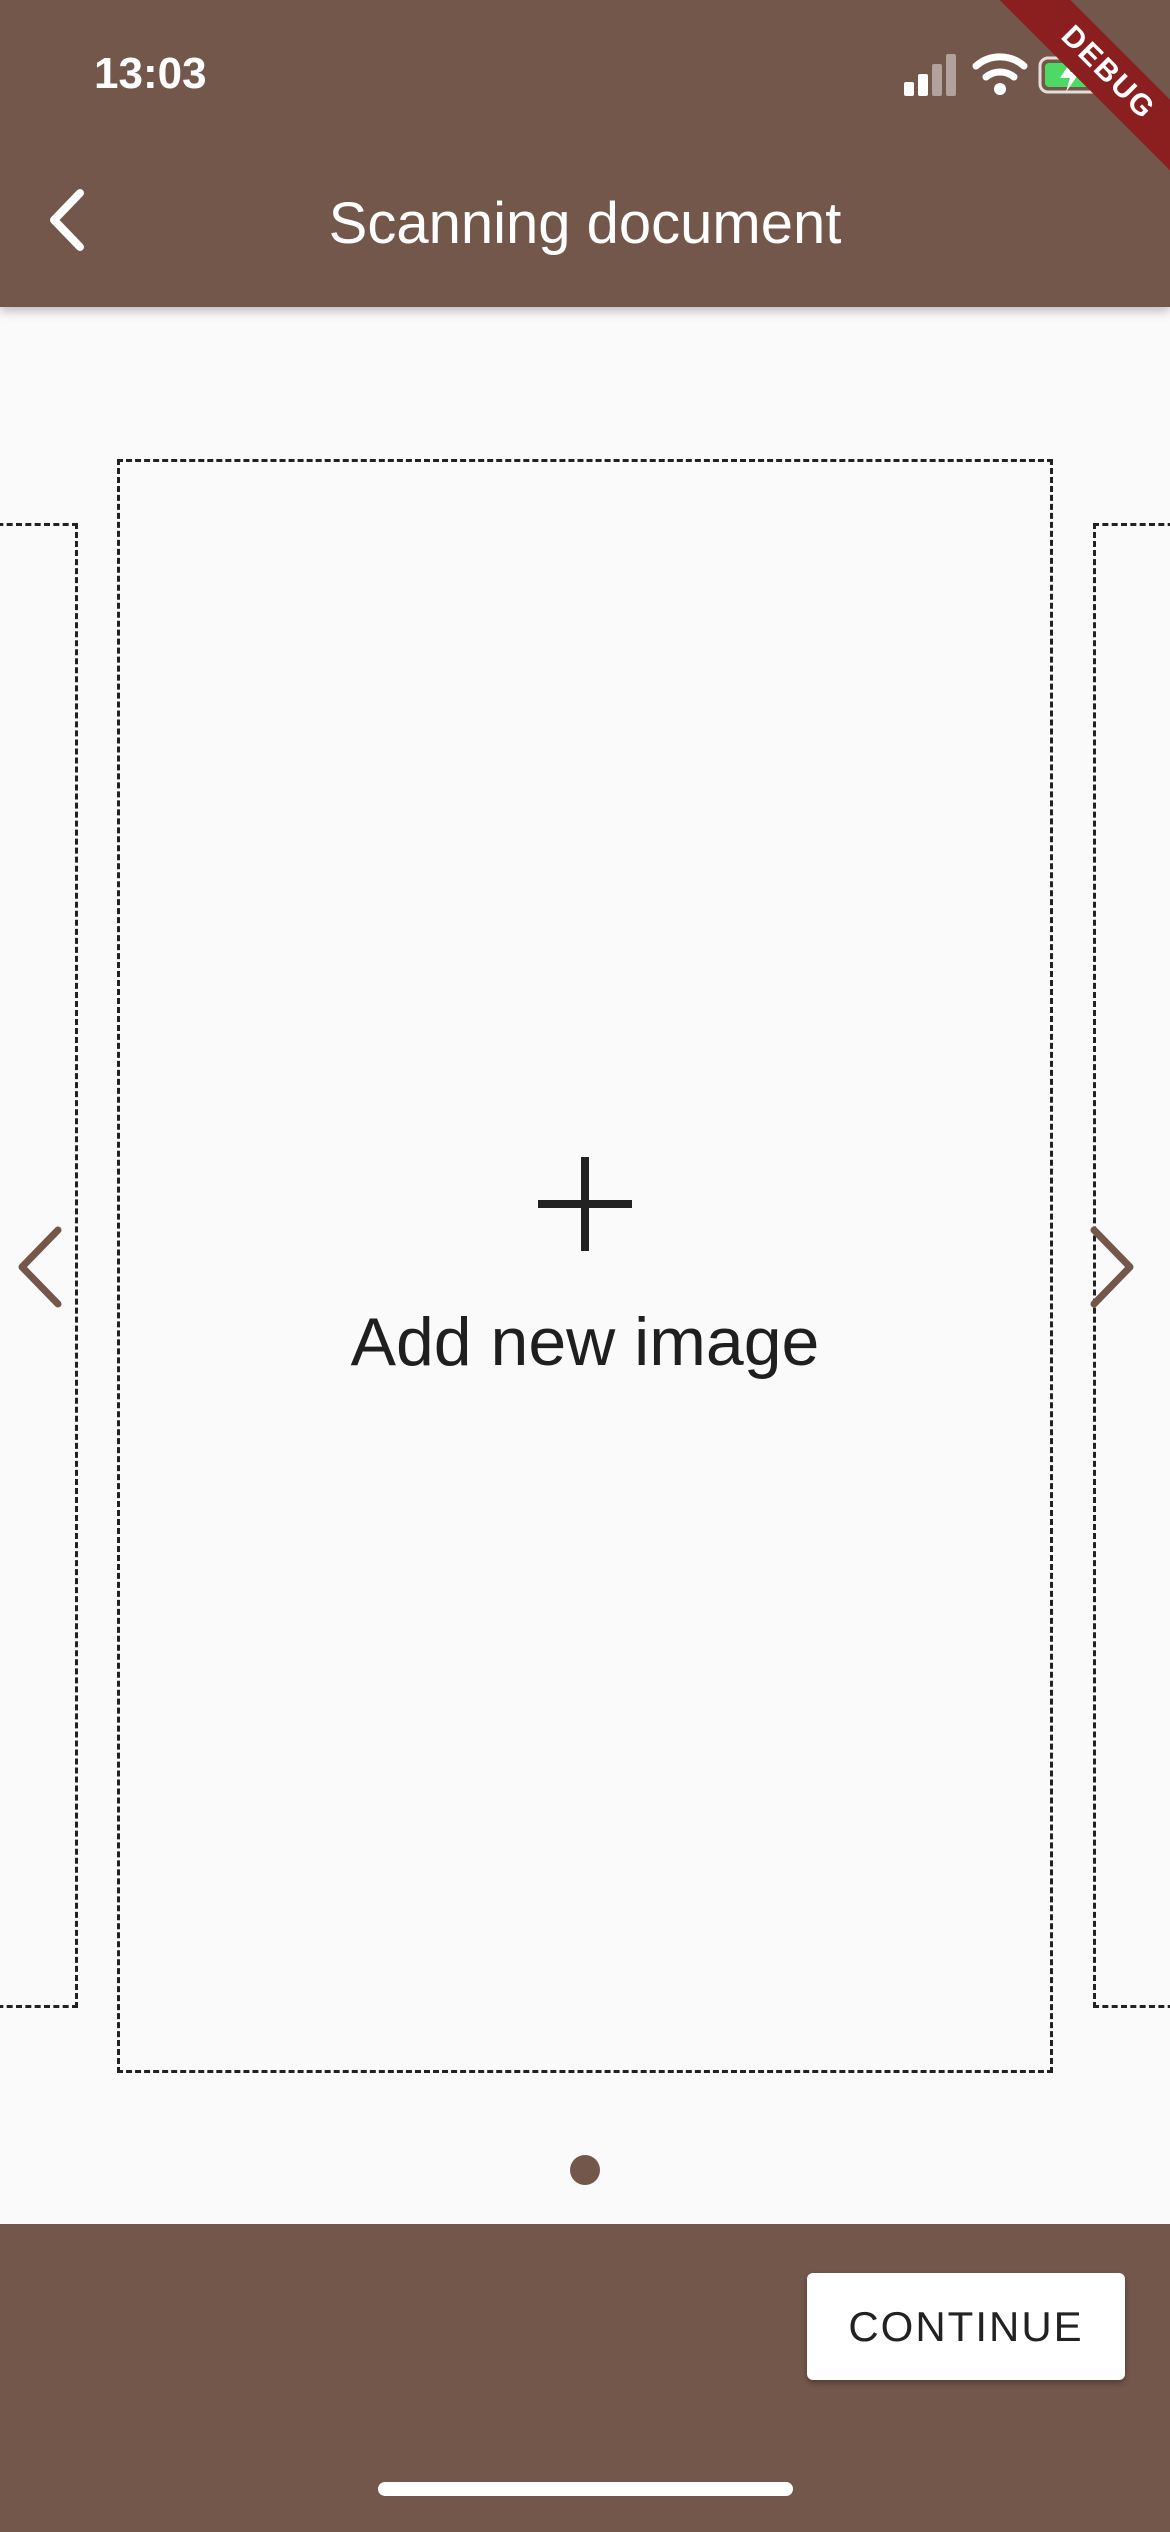 The height and width of the screenshot is (2532, 1170). Describe the element at coordinates (966, 2326) in the screenshot. I see `continue-button: CONTINUE` at that location.